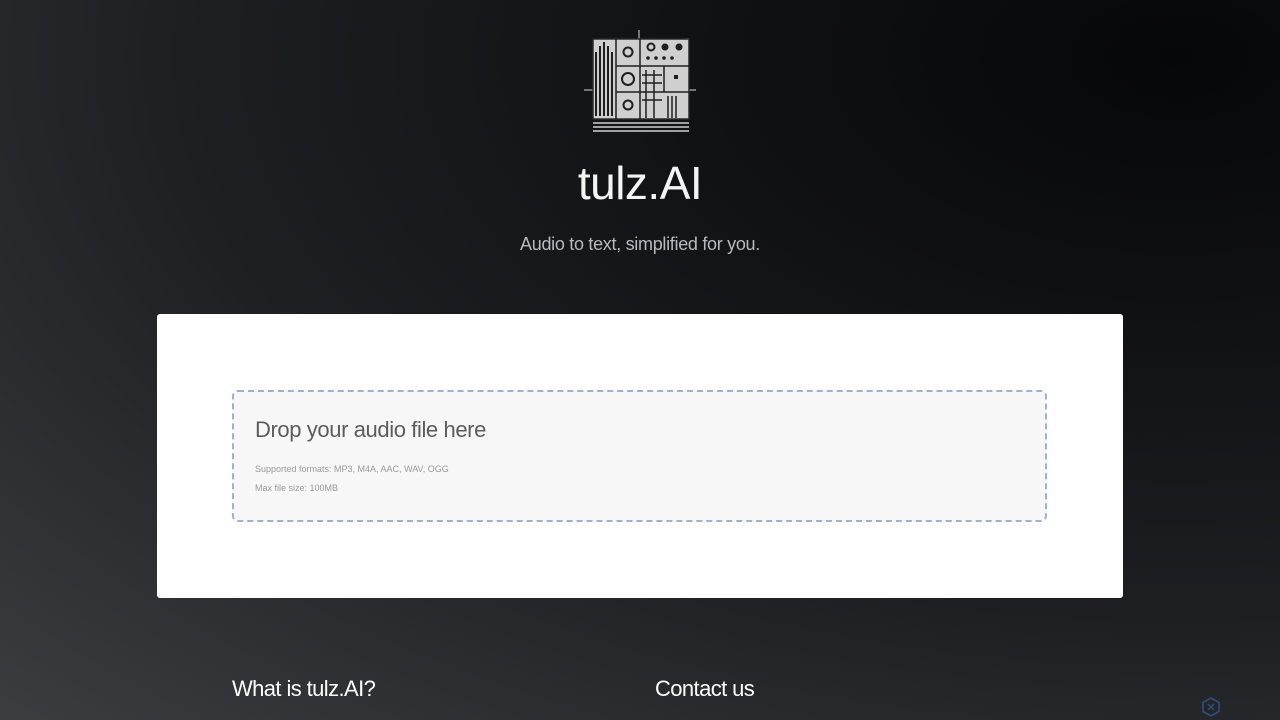 The width and height of the screenshot is (1280, 720). What do you see at coordinates (1211, 707) in the screenshot?
I see `hexagon-badge-icon` at bounding box center [1211, 707].